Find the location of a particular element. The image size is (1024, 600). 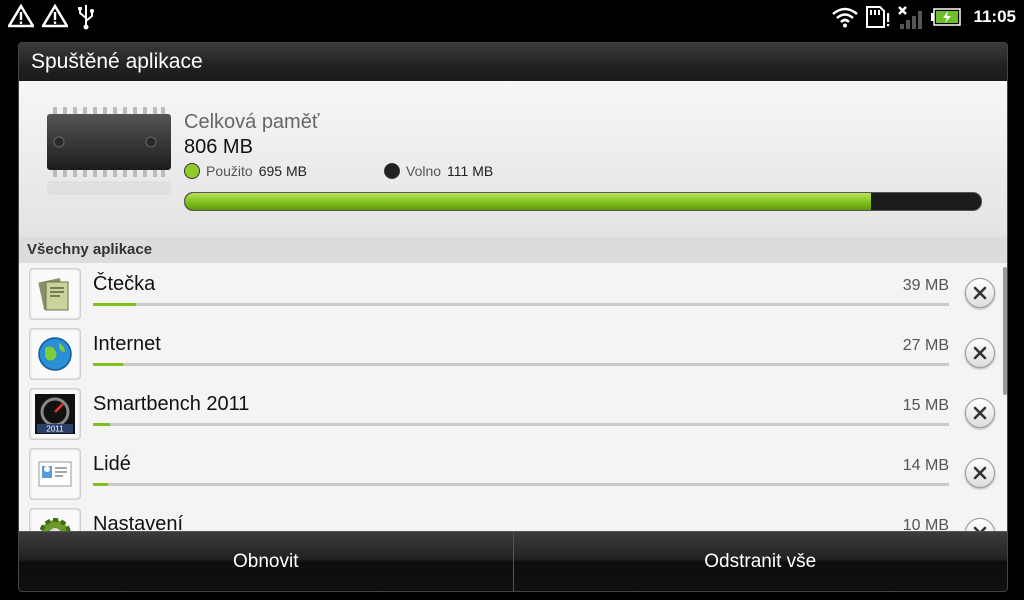

used-label: Použito is located at coordinates (229, 171).